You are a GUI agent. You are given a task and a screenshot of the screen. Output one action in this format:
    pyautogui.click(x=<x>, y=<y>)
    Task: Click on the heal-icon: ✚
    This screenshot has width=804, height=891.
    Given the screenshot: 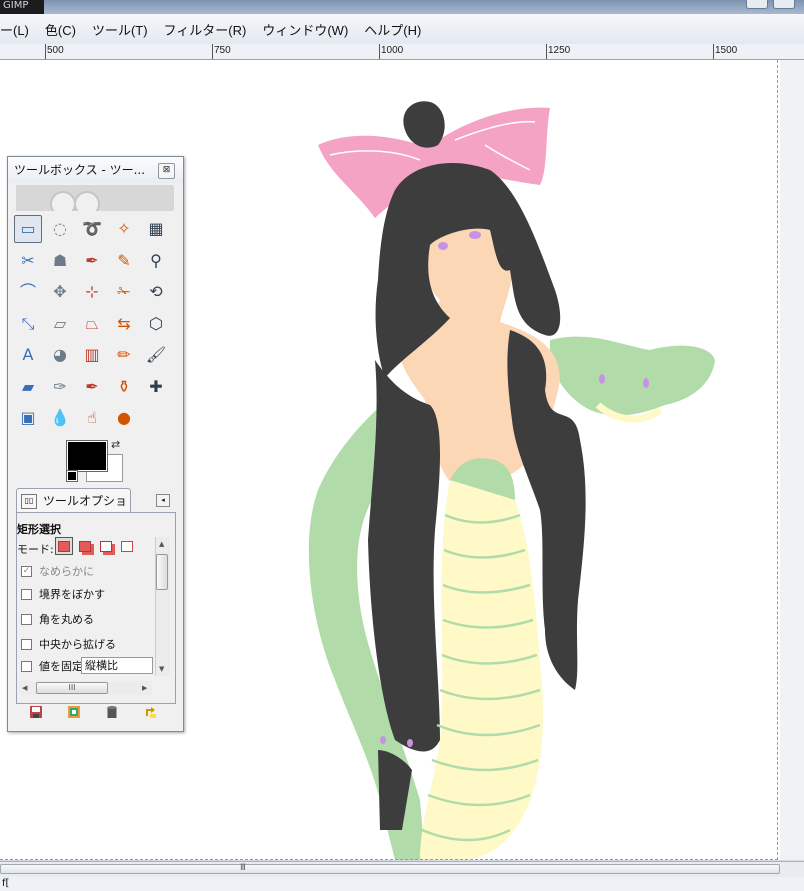 What is the action you would take?
    pyautogui.click(x=156, y=387)
    